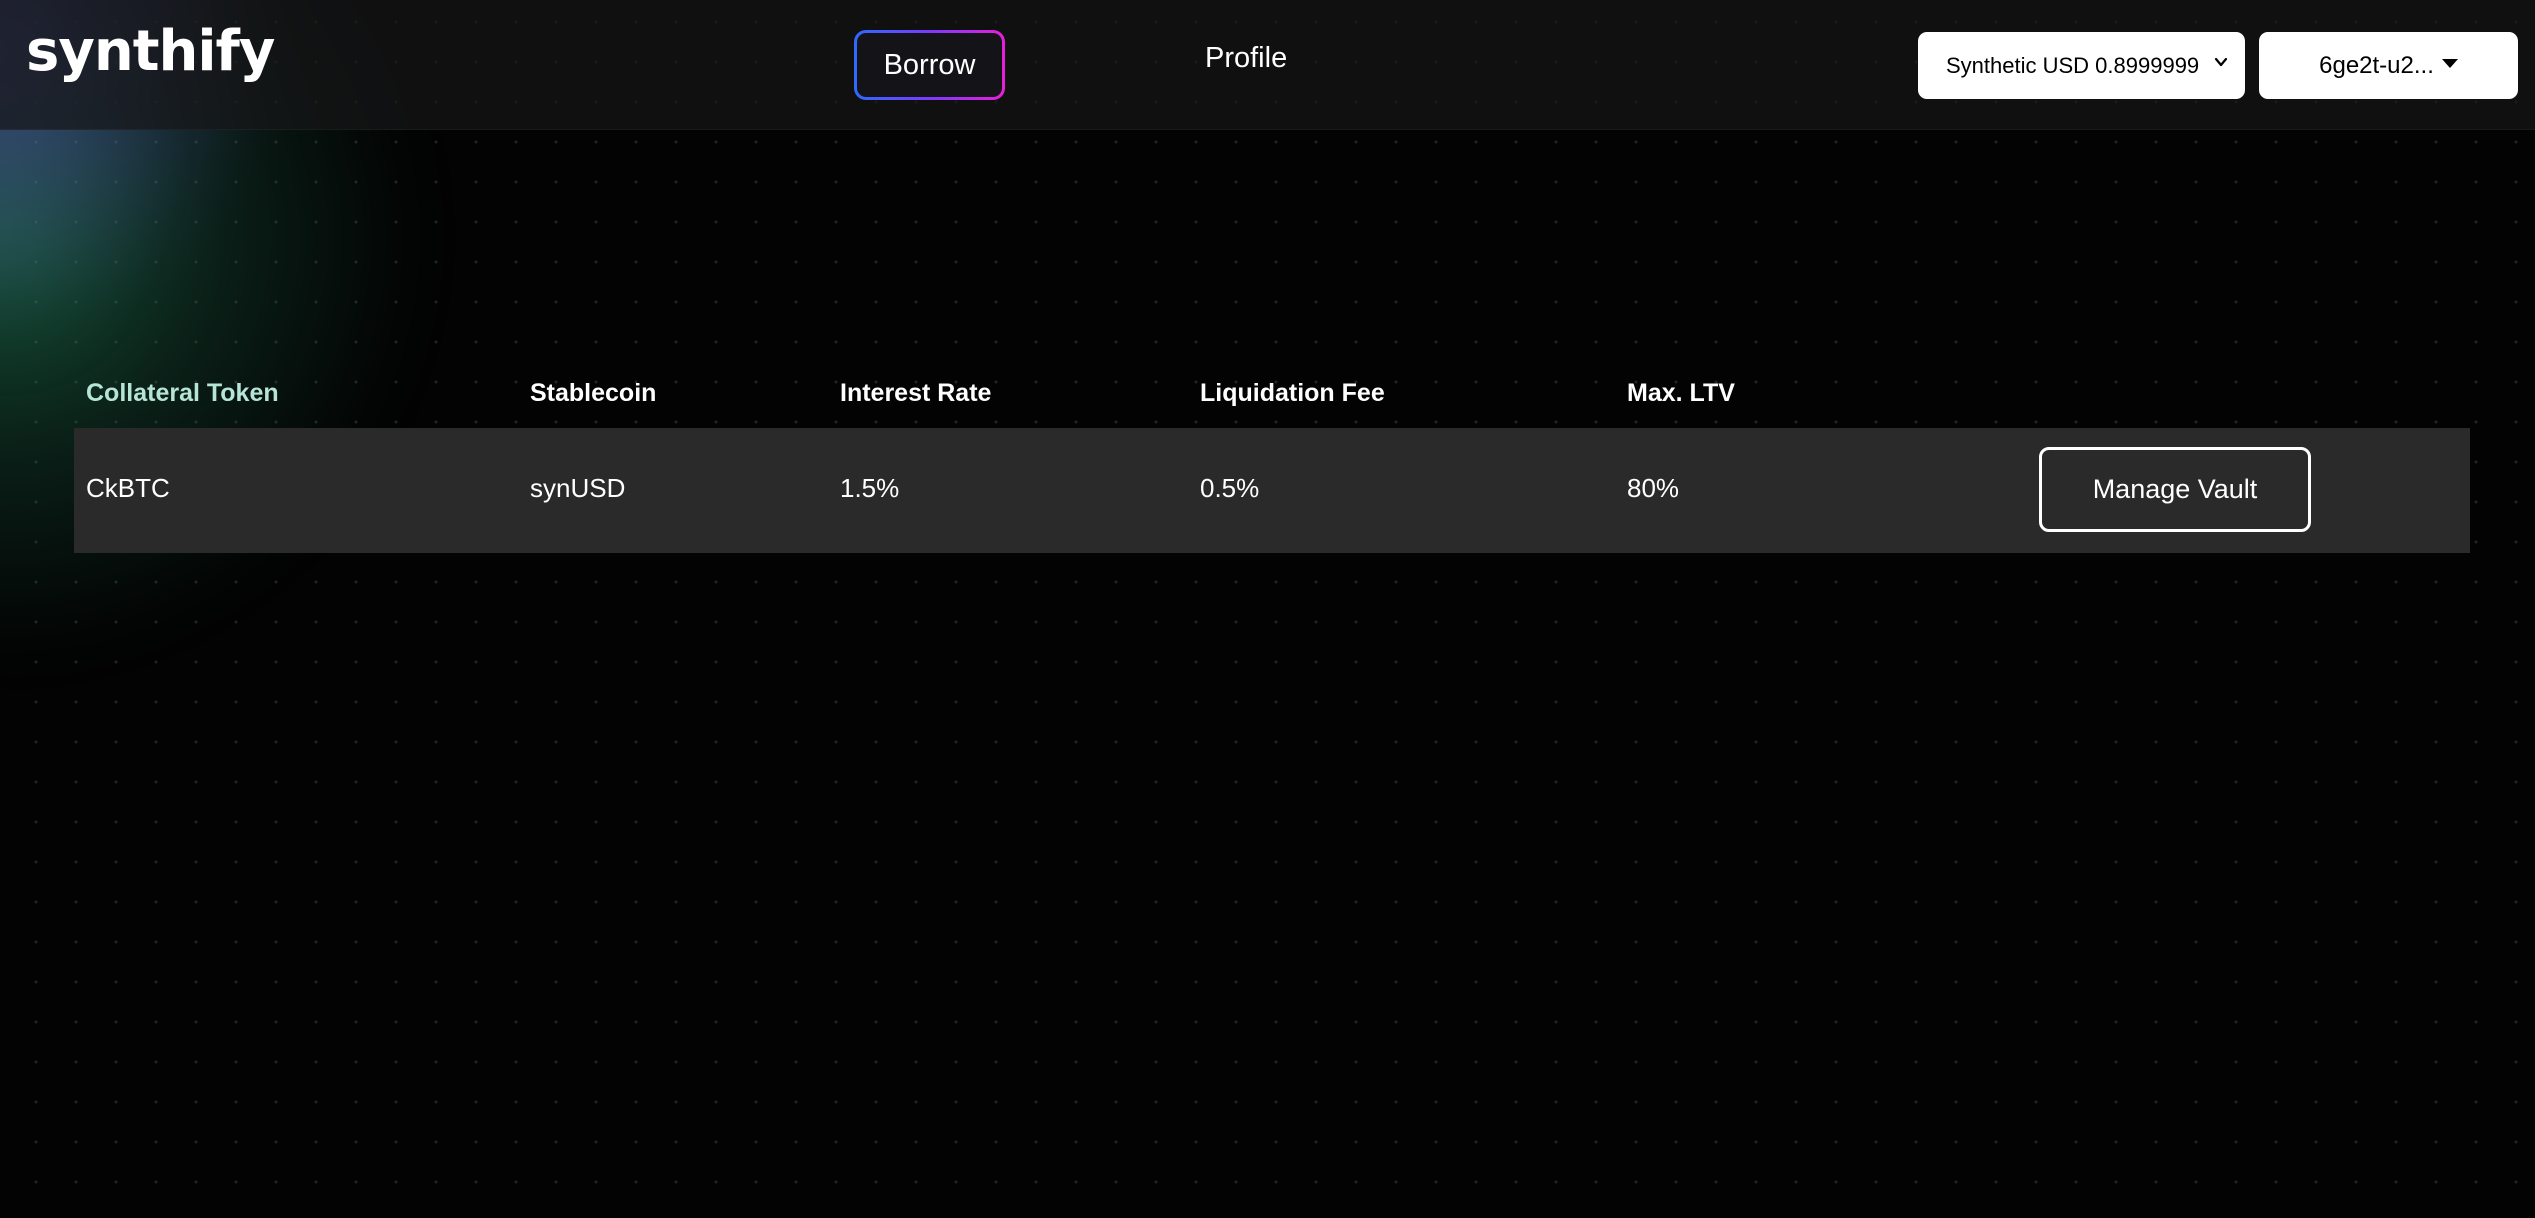 Image resolution: width=2535 pixels, height=1218 pixels. I want to click on table-row: CkBTC synUSD 1.5% 0.5% 80% Manage Vault, so click(1272, 490).